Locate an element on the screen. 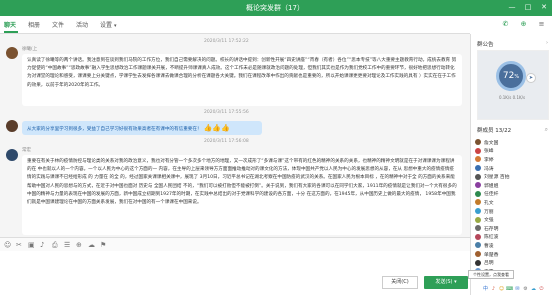 The image size is (552, 295). member-item: 曹凌 is located at coordinates (513, 245).